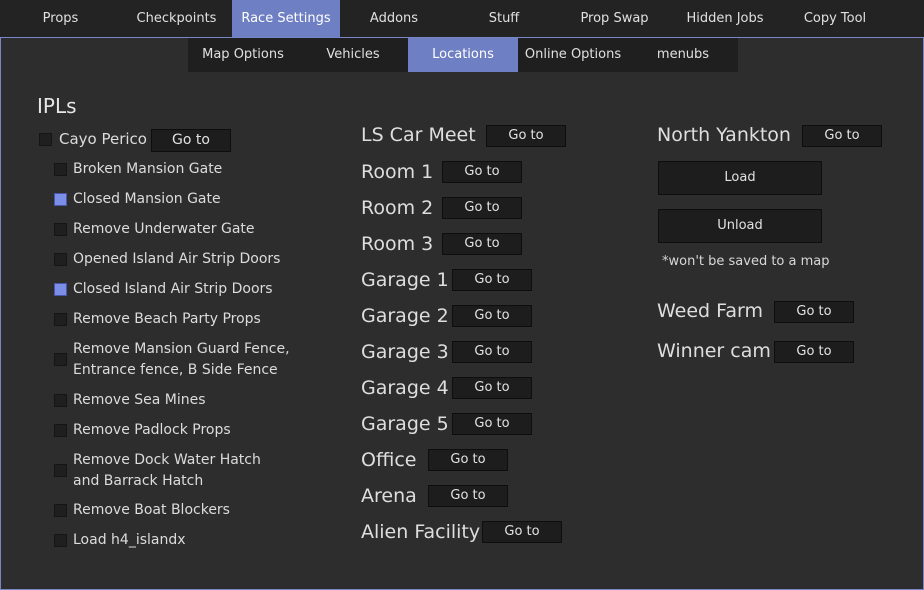 This screenshot has height=590, width=924. What do you see at coordinates (147, 199) in the screenshot?
I see `label-closed-mansion-gate: Closed Mansion Gate` at bounding box center [147, 199].